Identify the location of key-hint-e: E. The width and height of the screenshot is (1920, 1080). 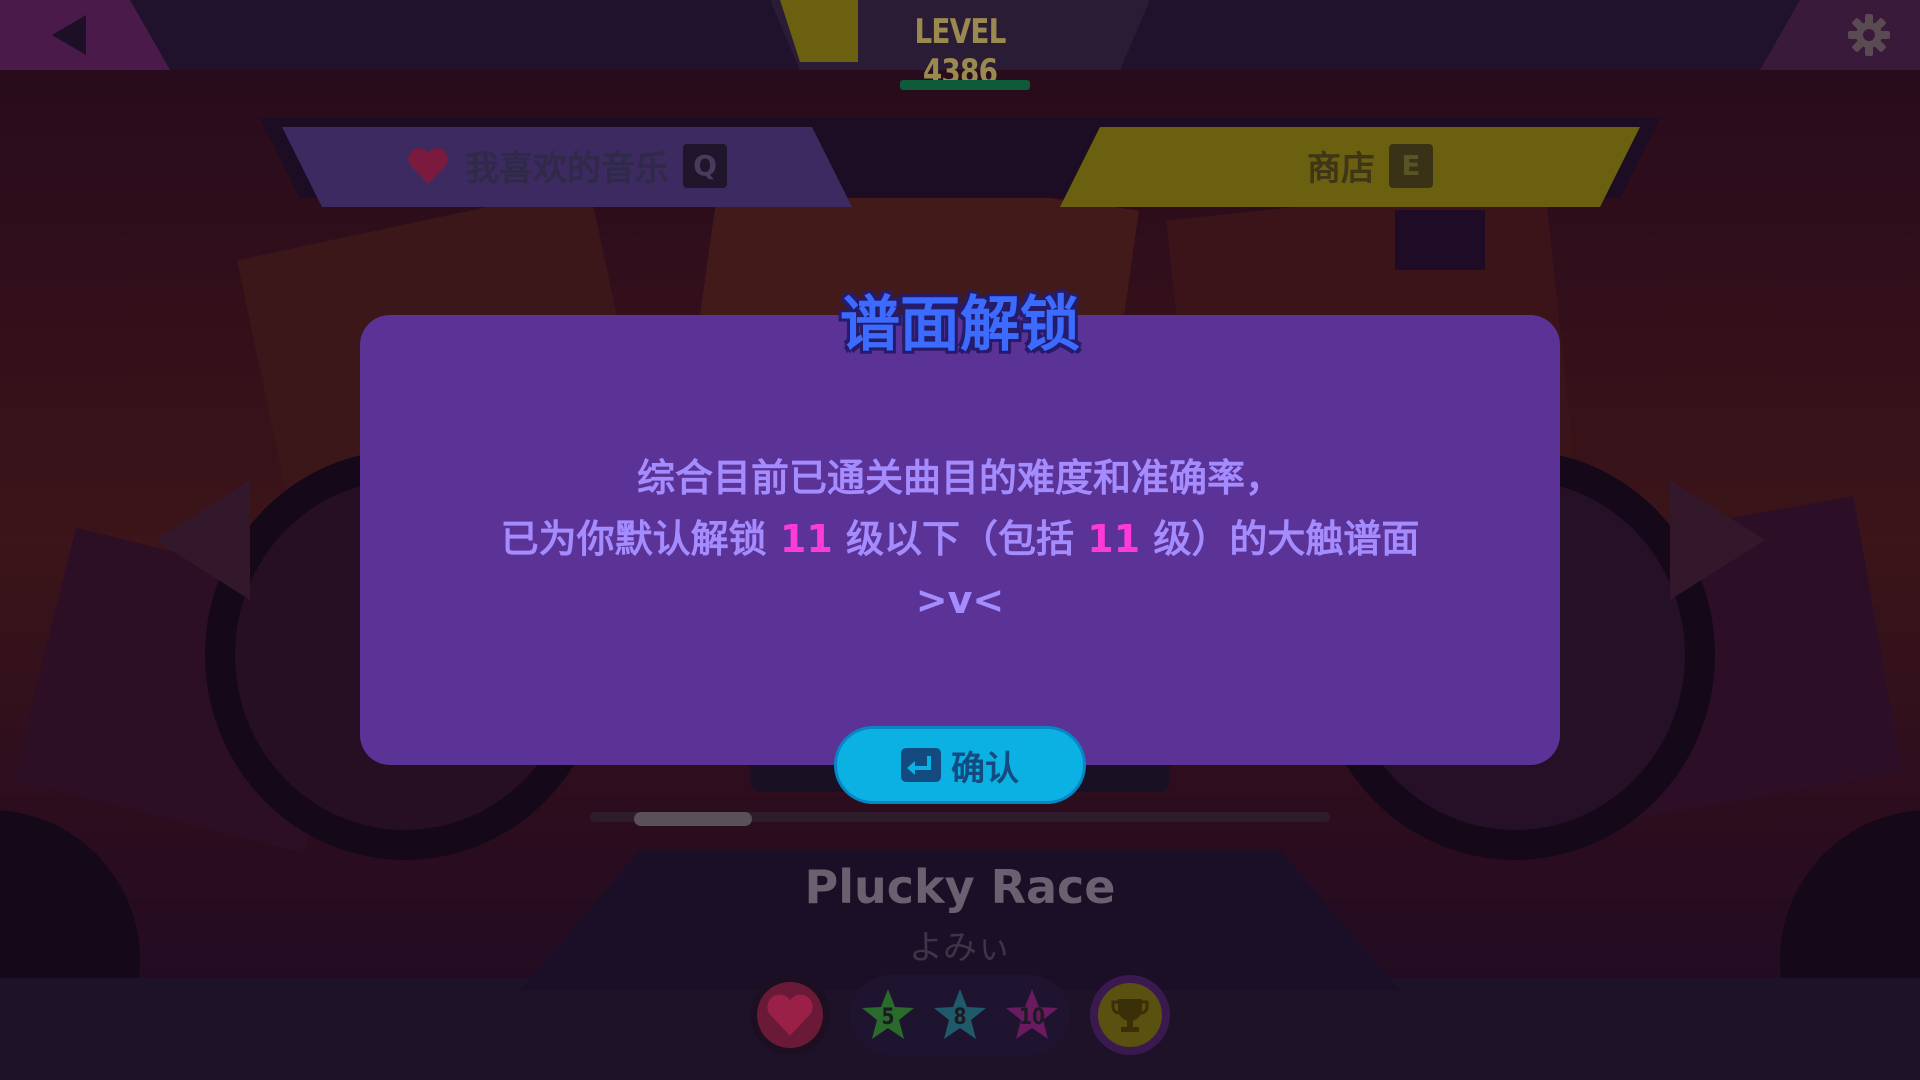
(1411, 165).